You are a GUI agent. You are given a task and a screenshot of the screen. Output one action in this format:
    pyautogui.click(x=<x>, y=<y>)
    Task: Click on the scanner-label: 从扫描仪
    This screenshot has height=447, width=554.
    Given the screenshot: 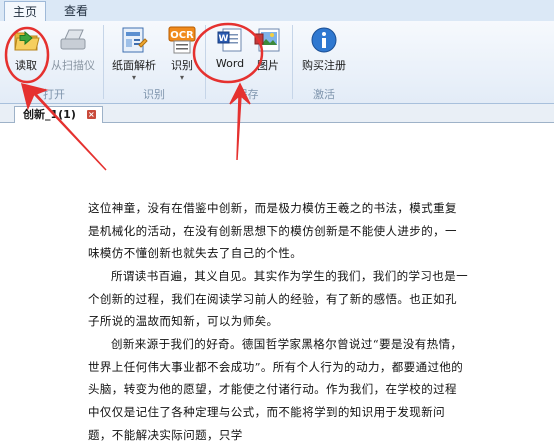 What is the action you would take?
    pyautogui.click(x=73, y=65)
    